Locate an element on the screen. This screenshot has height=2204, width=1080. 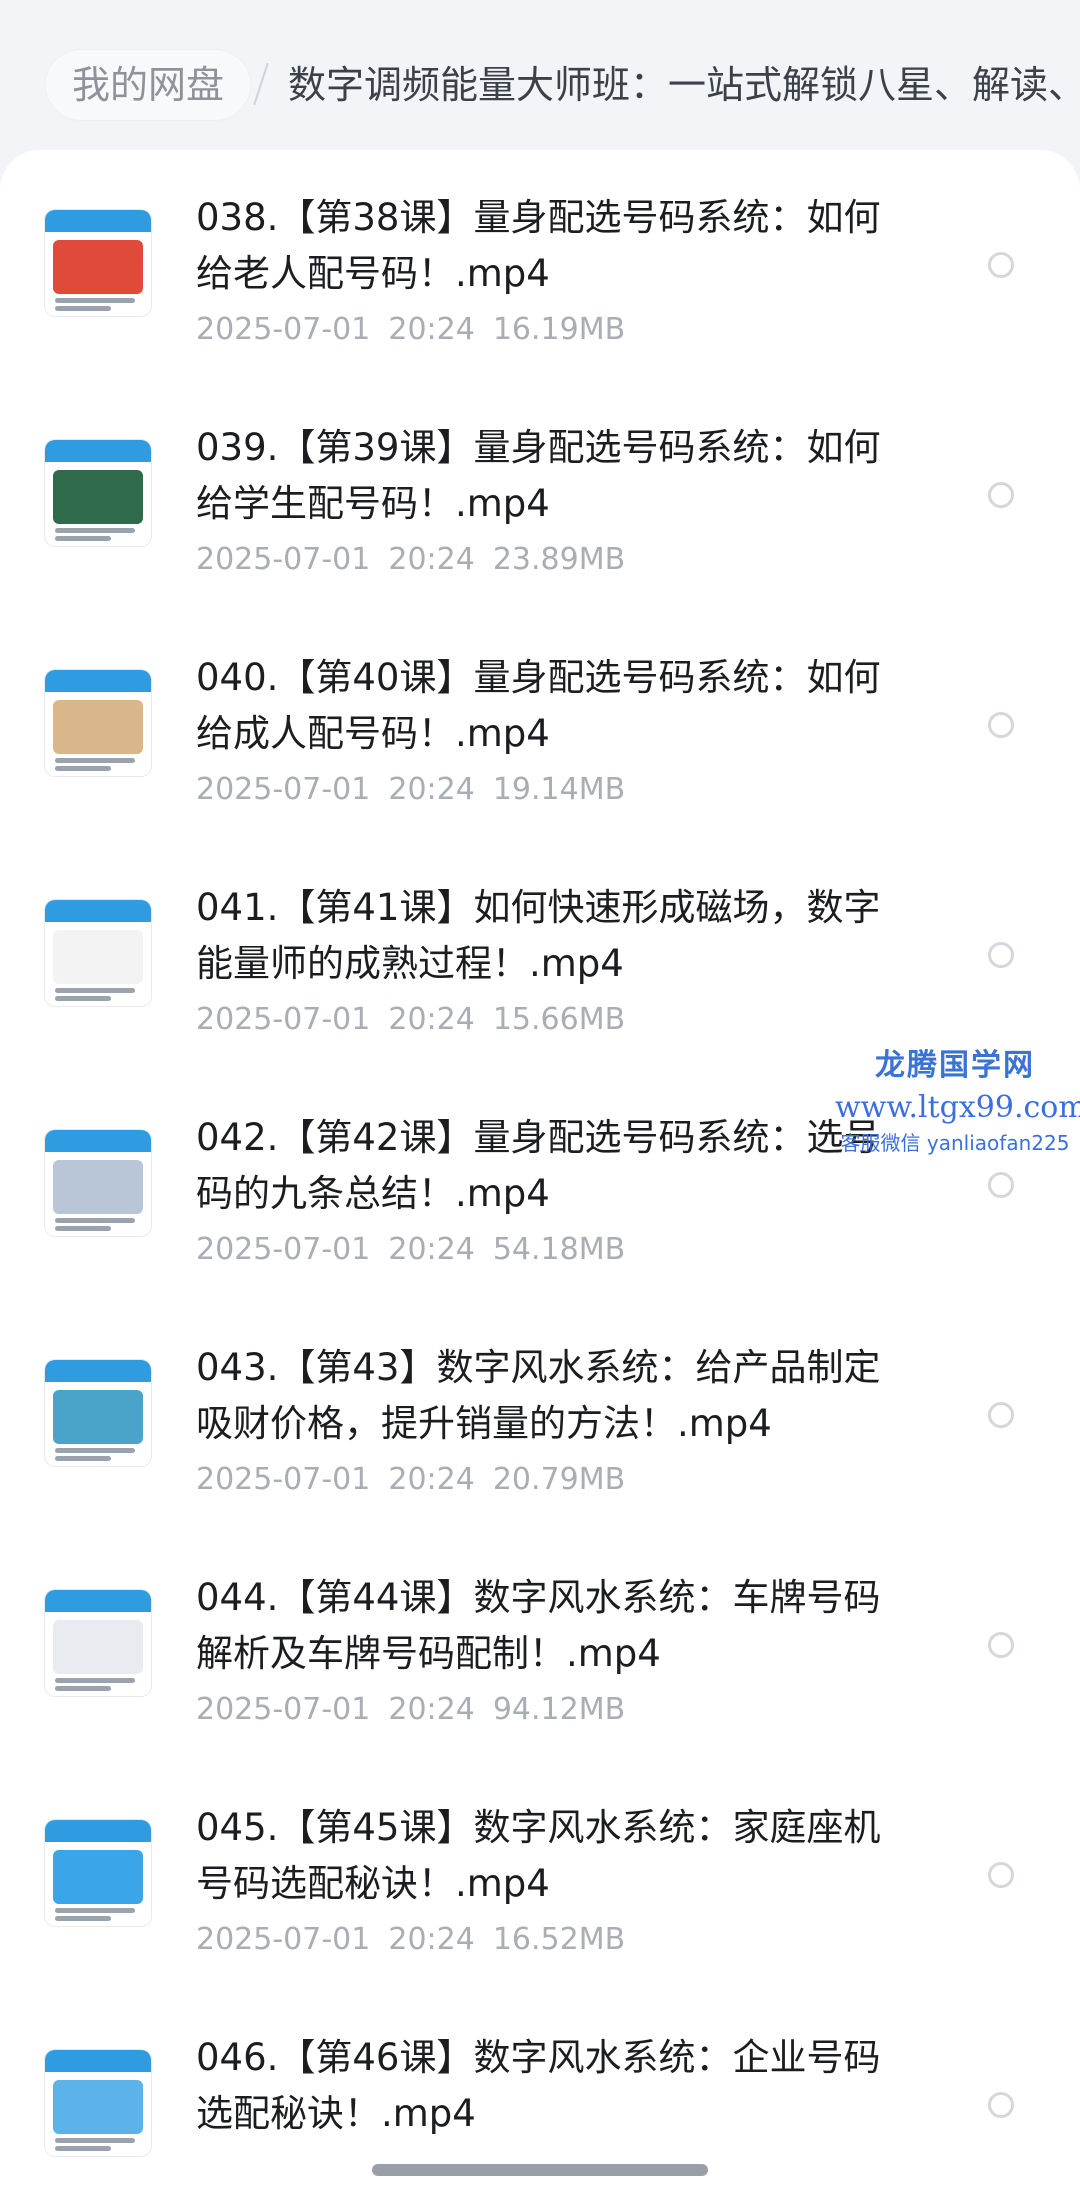
file-name: 041.【第41课】如何快速形成磁场，数字能量师的成熟过程！.mp4 is located at coordinates (538, 935).